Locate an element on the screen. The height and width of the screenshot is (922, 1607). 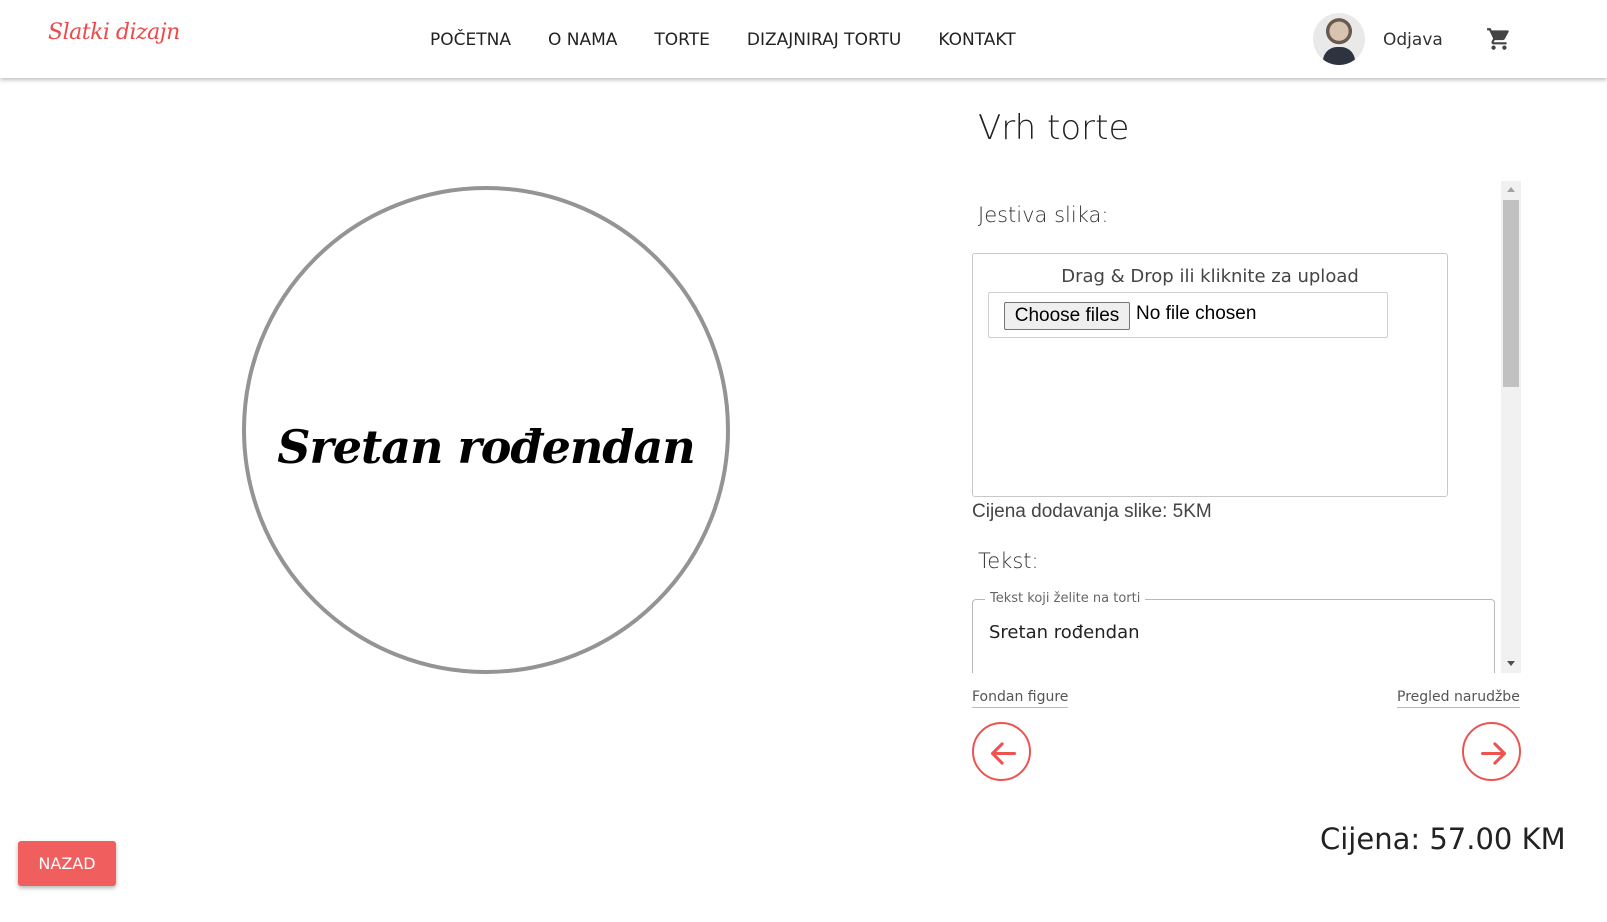
nav-item-dizajniraj-tortu: DIZAJNIRAJ TORTU is located at coordinates (824, 40).